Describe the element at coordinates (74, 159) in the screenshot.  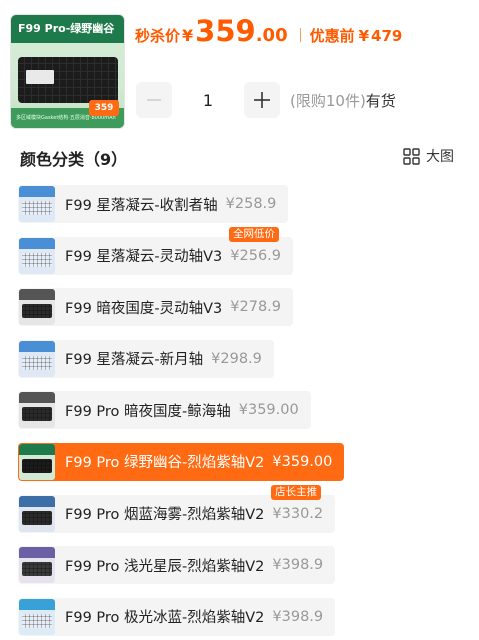
I see `color-category-title: 颜色分类（9）` at that location.